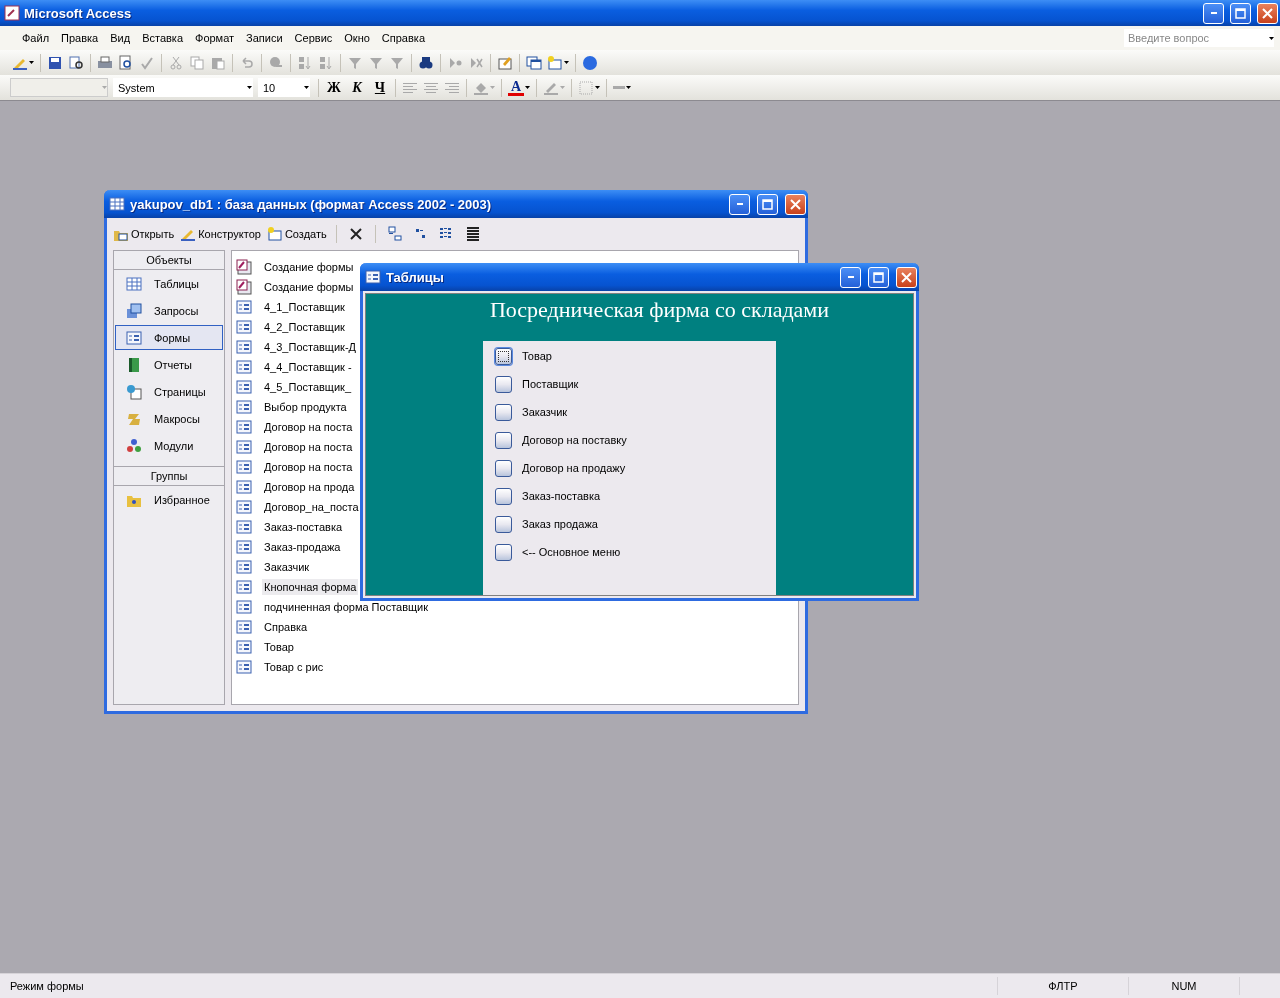 The image size is (1280, 998). What do you see at coordinates (176, 283) in the screenshot?
I see `object-label: Таблицы` at bounding box center [176, 283].